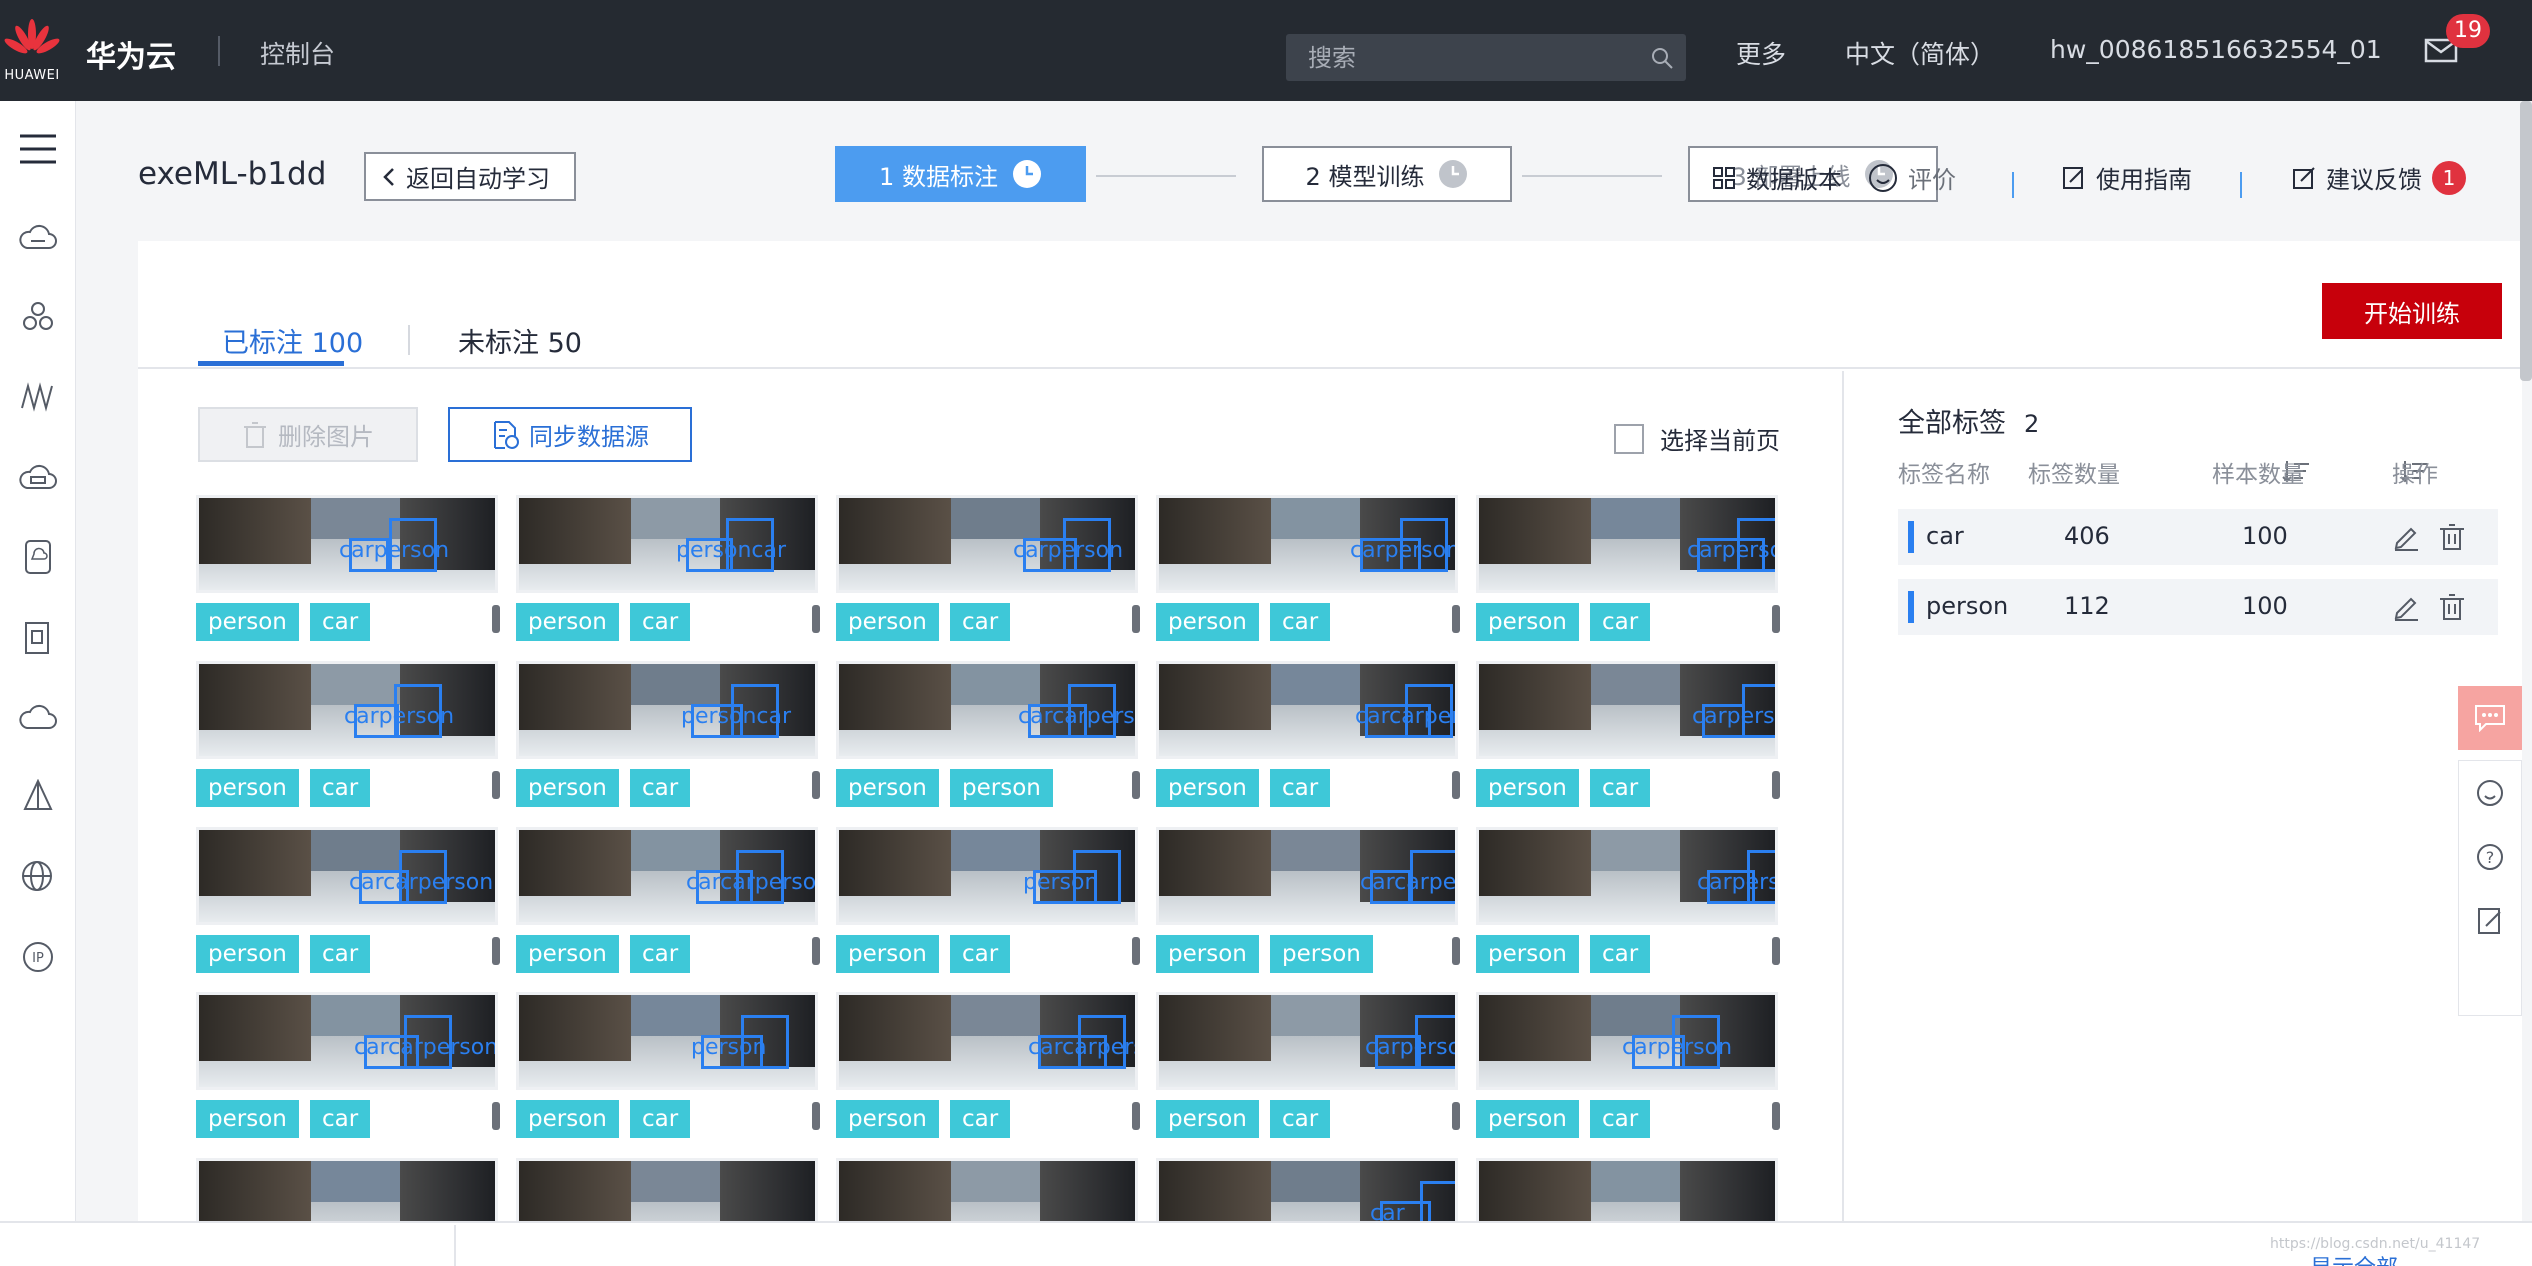 Image resolution: width=2532 pixels, height=1266 pixels. Describe the element at coordinates (470, 176) in the screenshot. I see `back-to-auto-learning-button: 返回自动学习` at that location.